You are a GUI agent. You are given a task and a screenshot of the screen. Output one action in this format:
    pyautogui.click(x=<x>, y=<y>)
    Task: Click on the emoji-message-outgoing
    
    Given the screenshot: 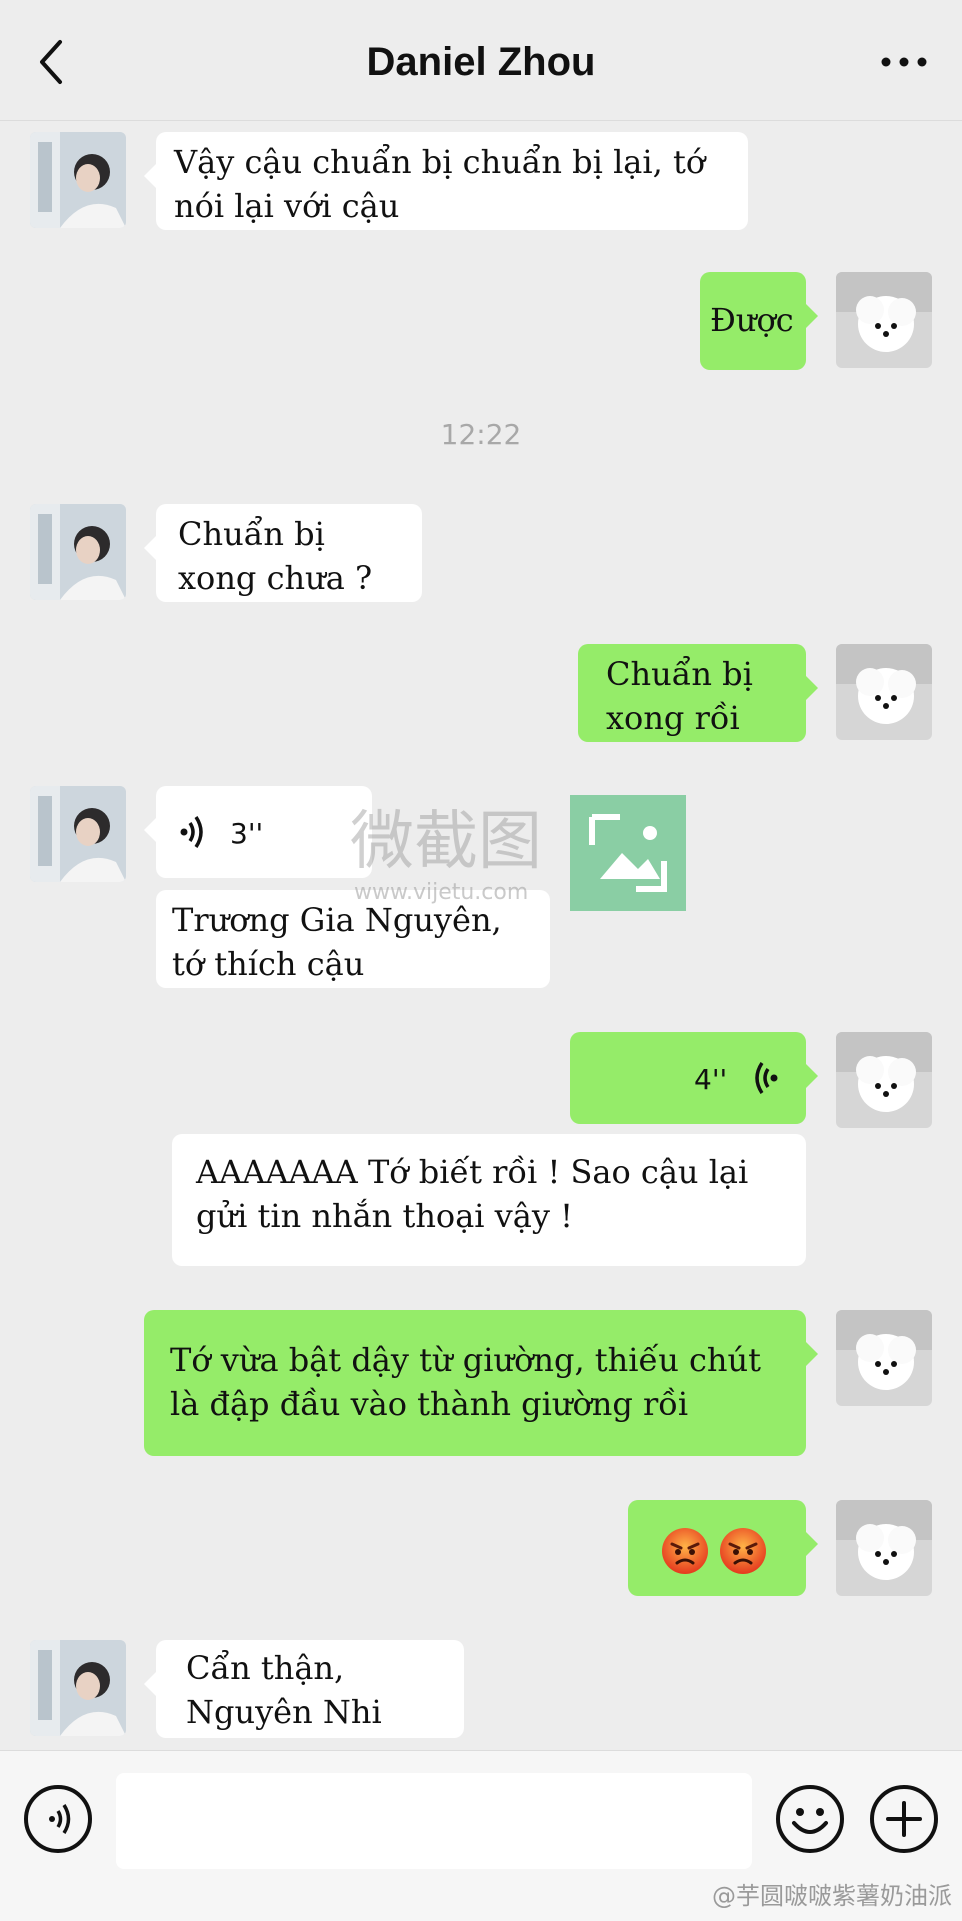 What is the action you would take?
    pyautogui.click(x=723, y=1548)
    